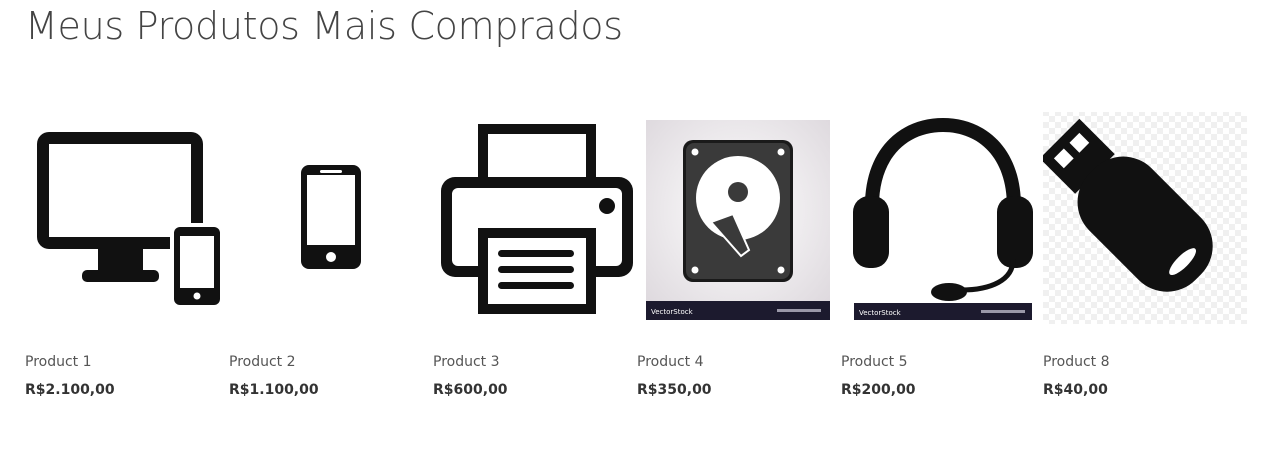 Image resolution: width=1280 pixels, height=455 pixels. Describe the element at coordinates (674, 390) in the screenshot. I see `product-price: R$350,00` at that location.